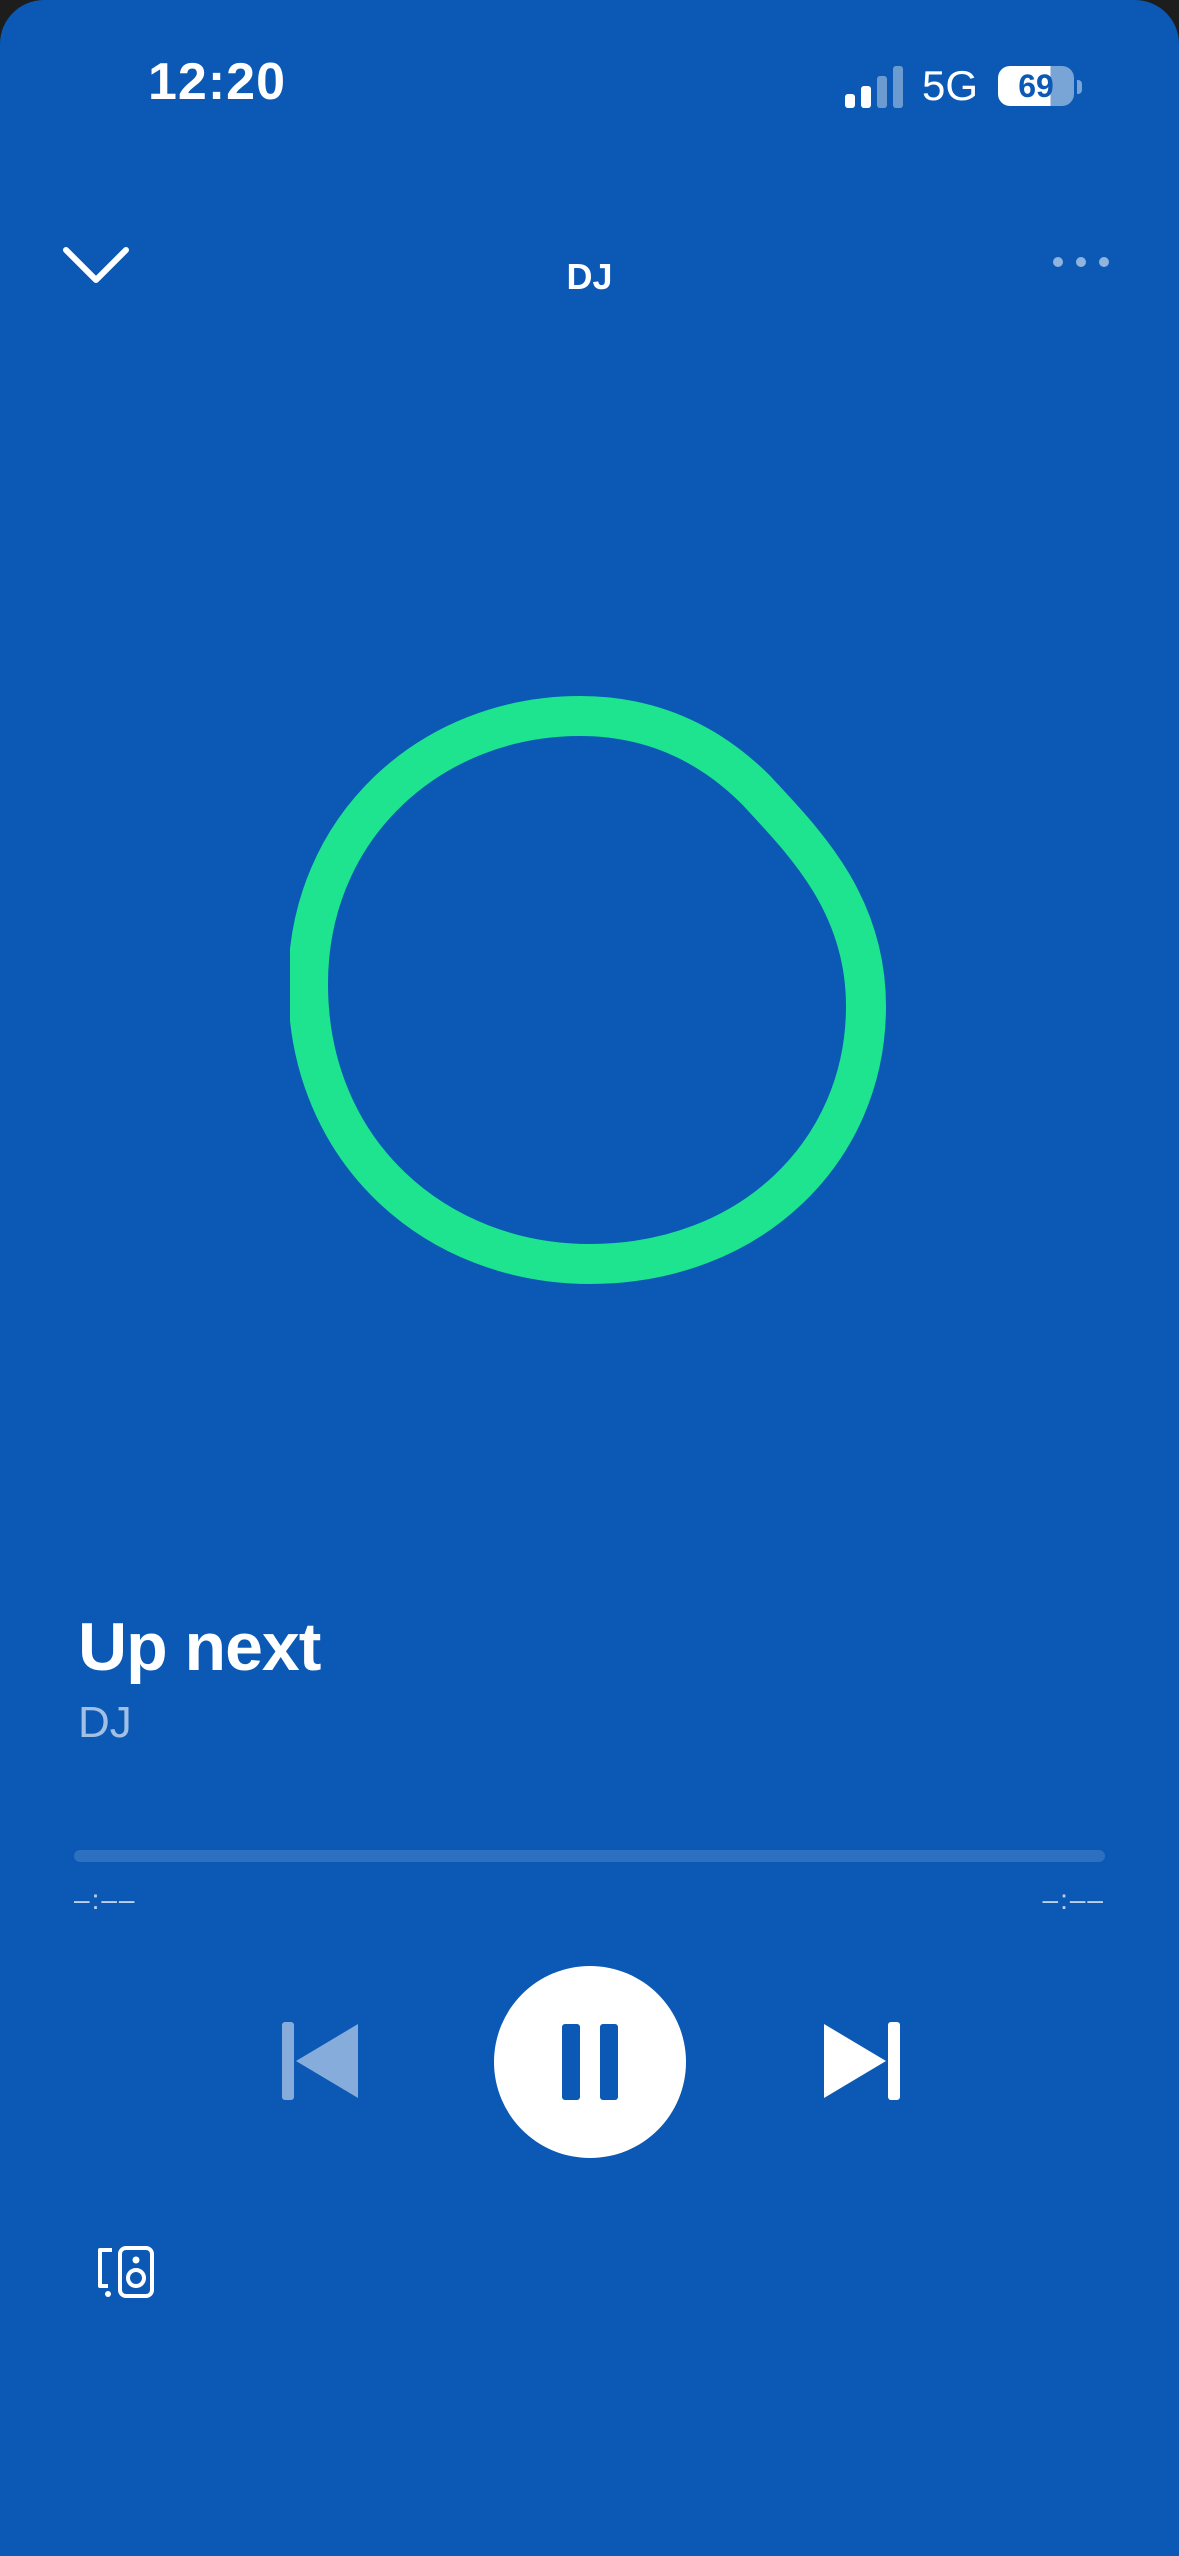 The image size is (1179, 2556). I want to click on play-pause-button, so click(590, 2062).